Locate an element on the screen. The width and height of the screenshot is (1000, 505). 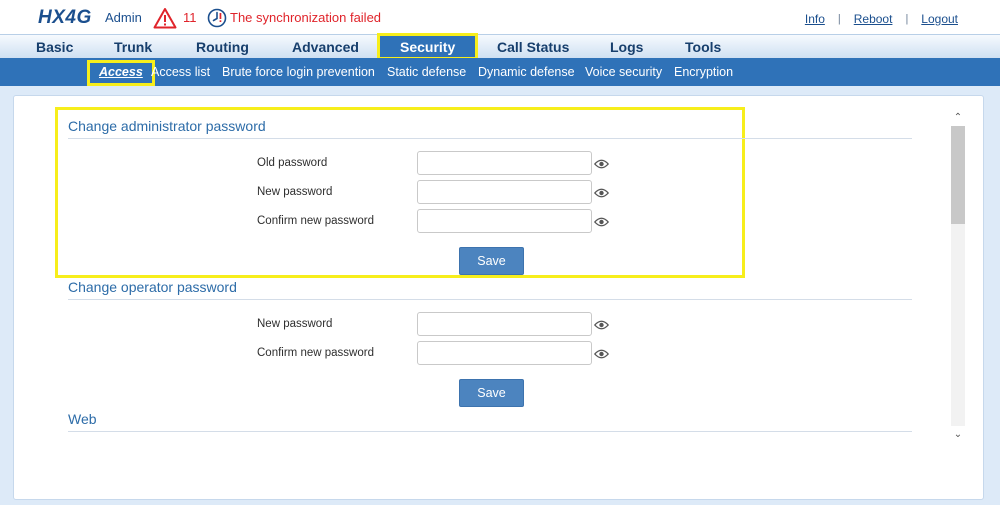
operator-section-title: Change operator password is located at coordinates (152, 287).